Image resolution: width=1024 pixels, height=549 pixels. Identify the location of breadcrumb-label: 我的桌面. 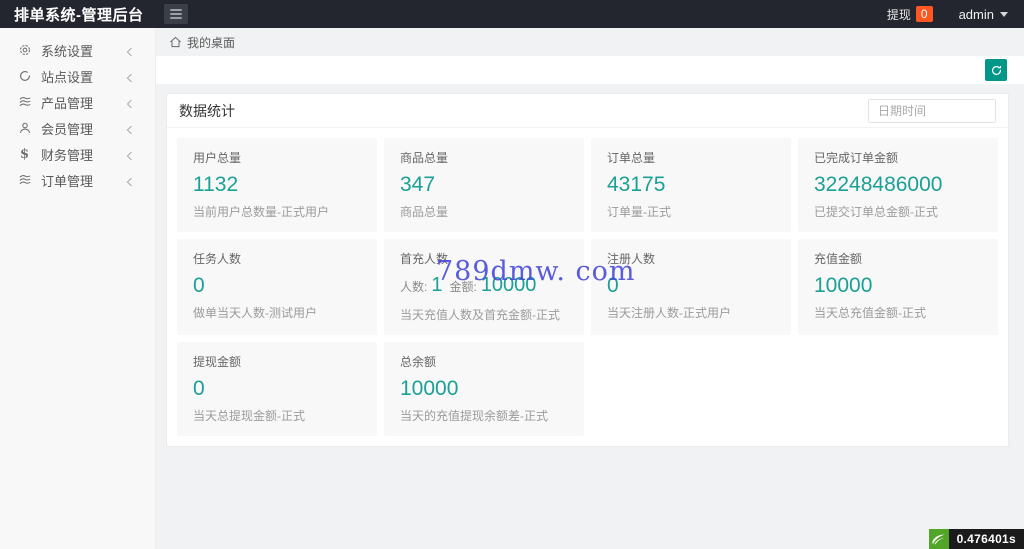
(211, 42).